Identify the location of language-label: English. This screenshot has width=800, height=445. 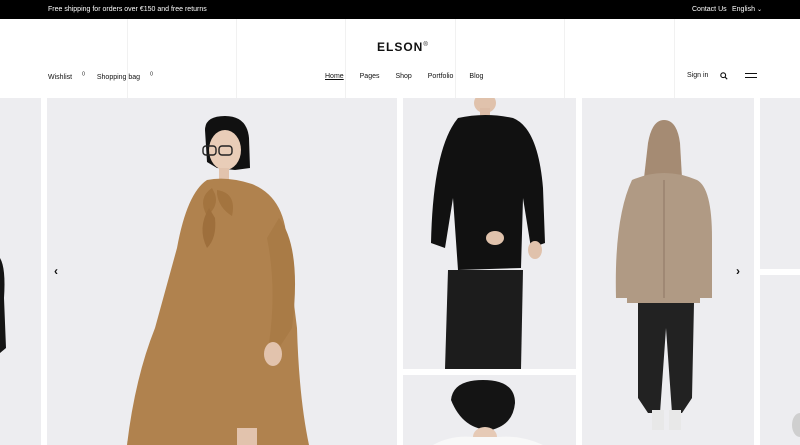
(743, 9).